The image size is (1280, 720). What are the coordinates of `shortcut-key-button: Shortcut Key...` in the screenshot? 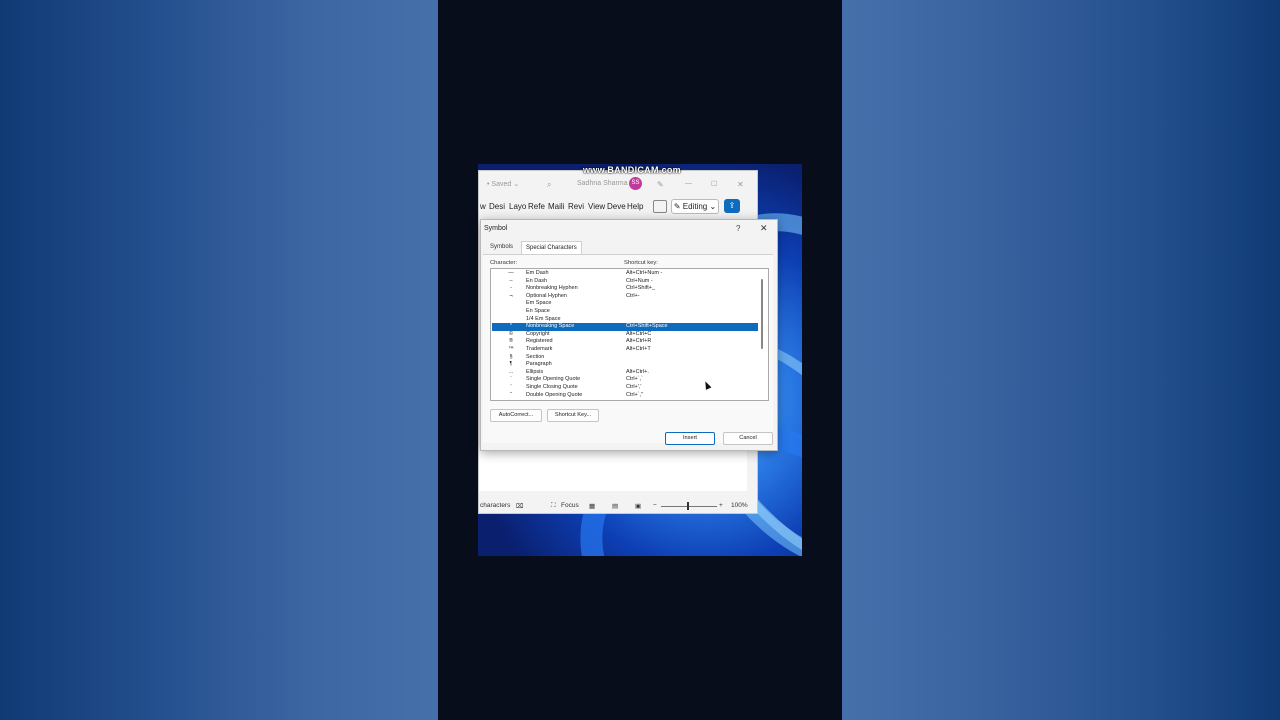 It's located at (573, 415).